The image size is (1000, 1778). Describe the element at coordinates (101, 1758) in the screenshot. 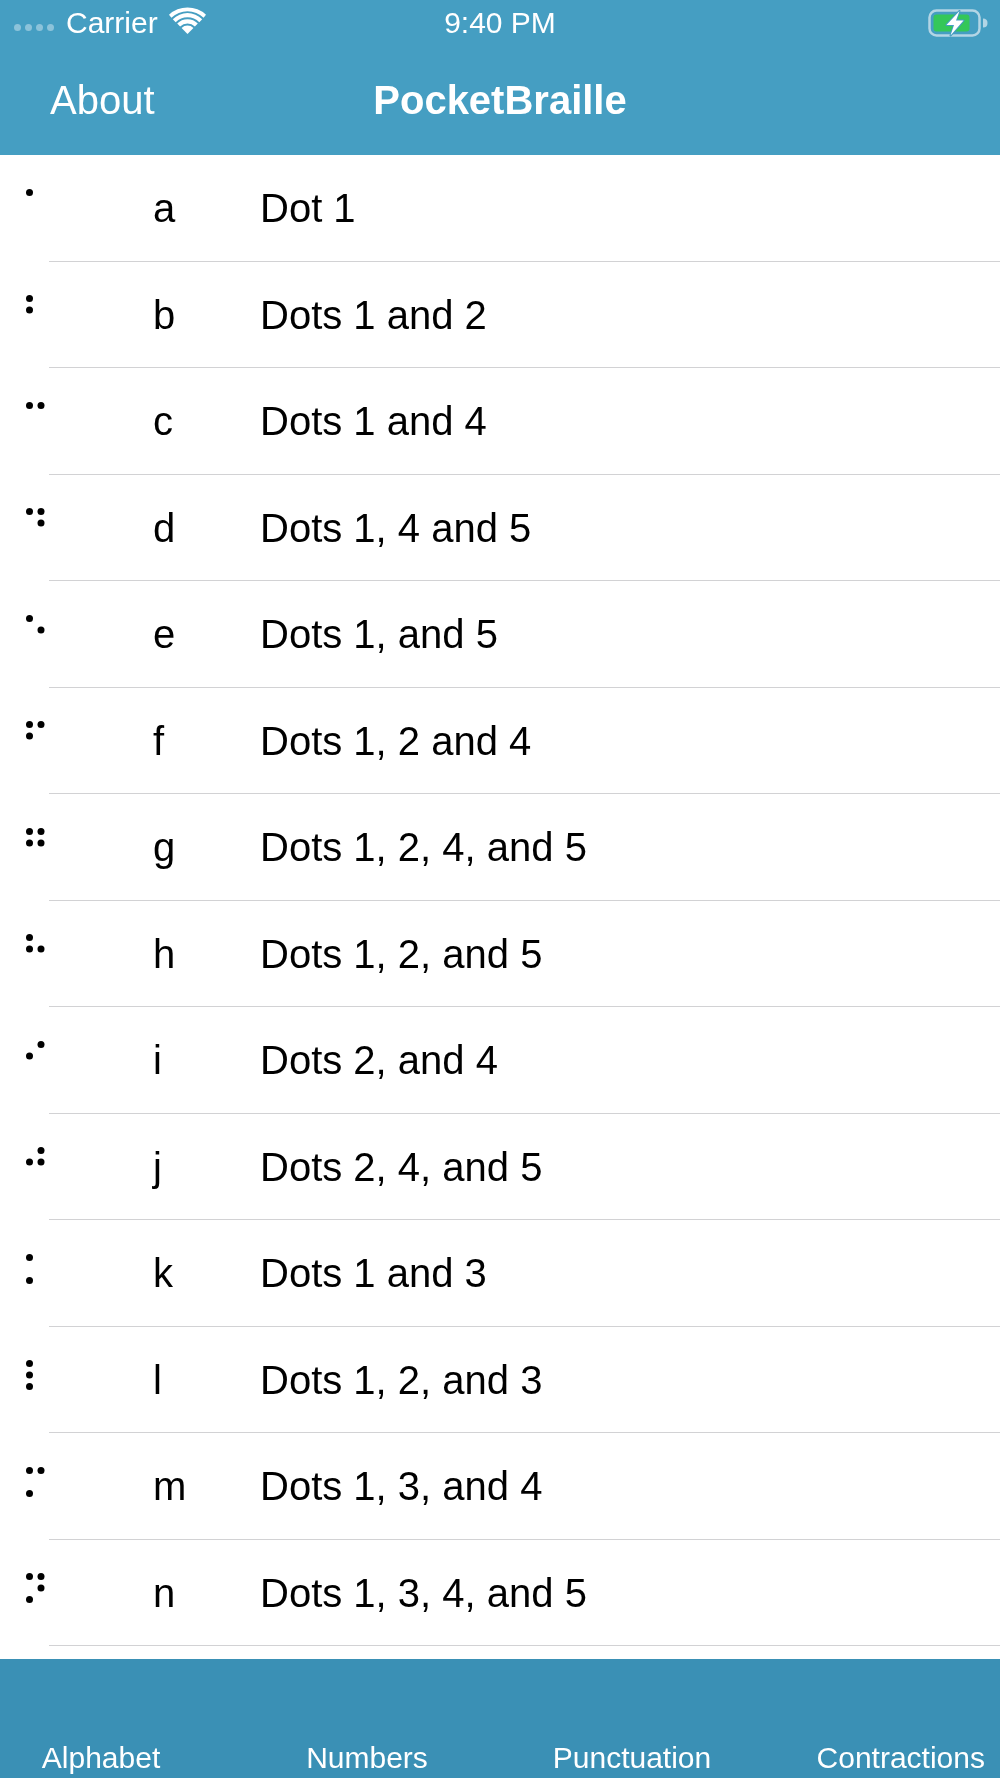

I see `tab-button: Alphabet` at that location.